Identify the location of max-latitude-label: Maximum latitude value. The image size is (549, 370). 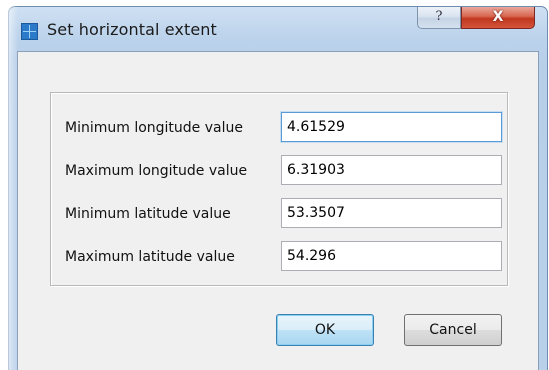
(150, 257).